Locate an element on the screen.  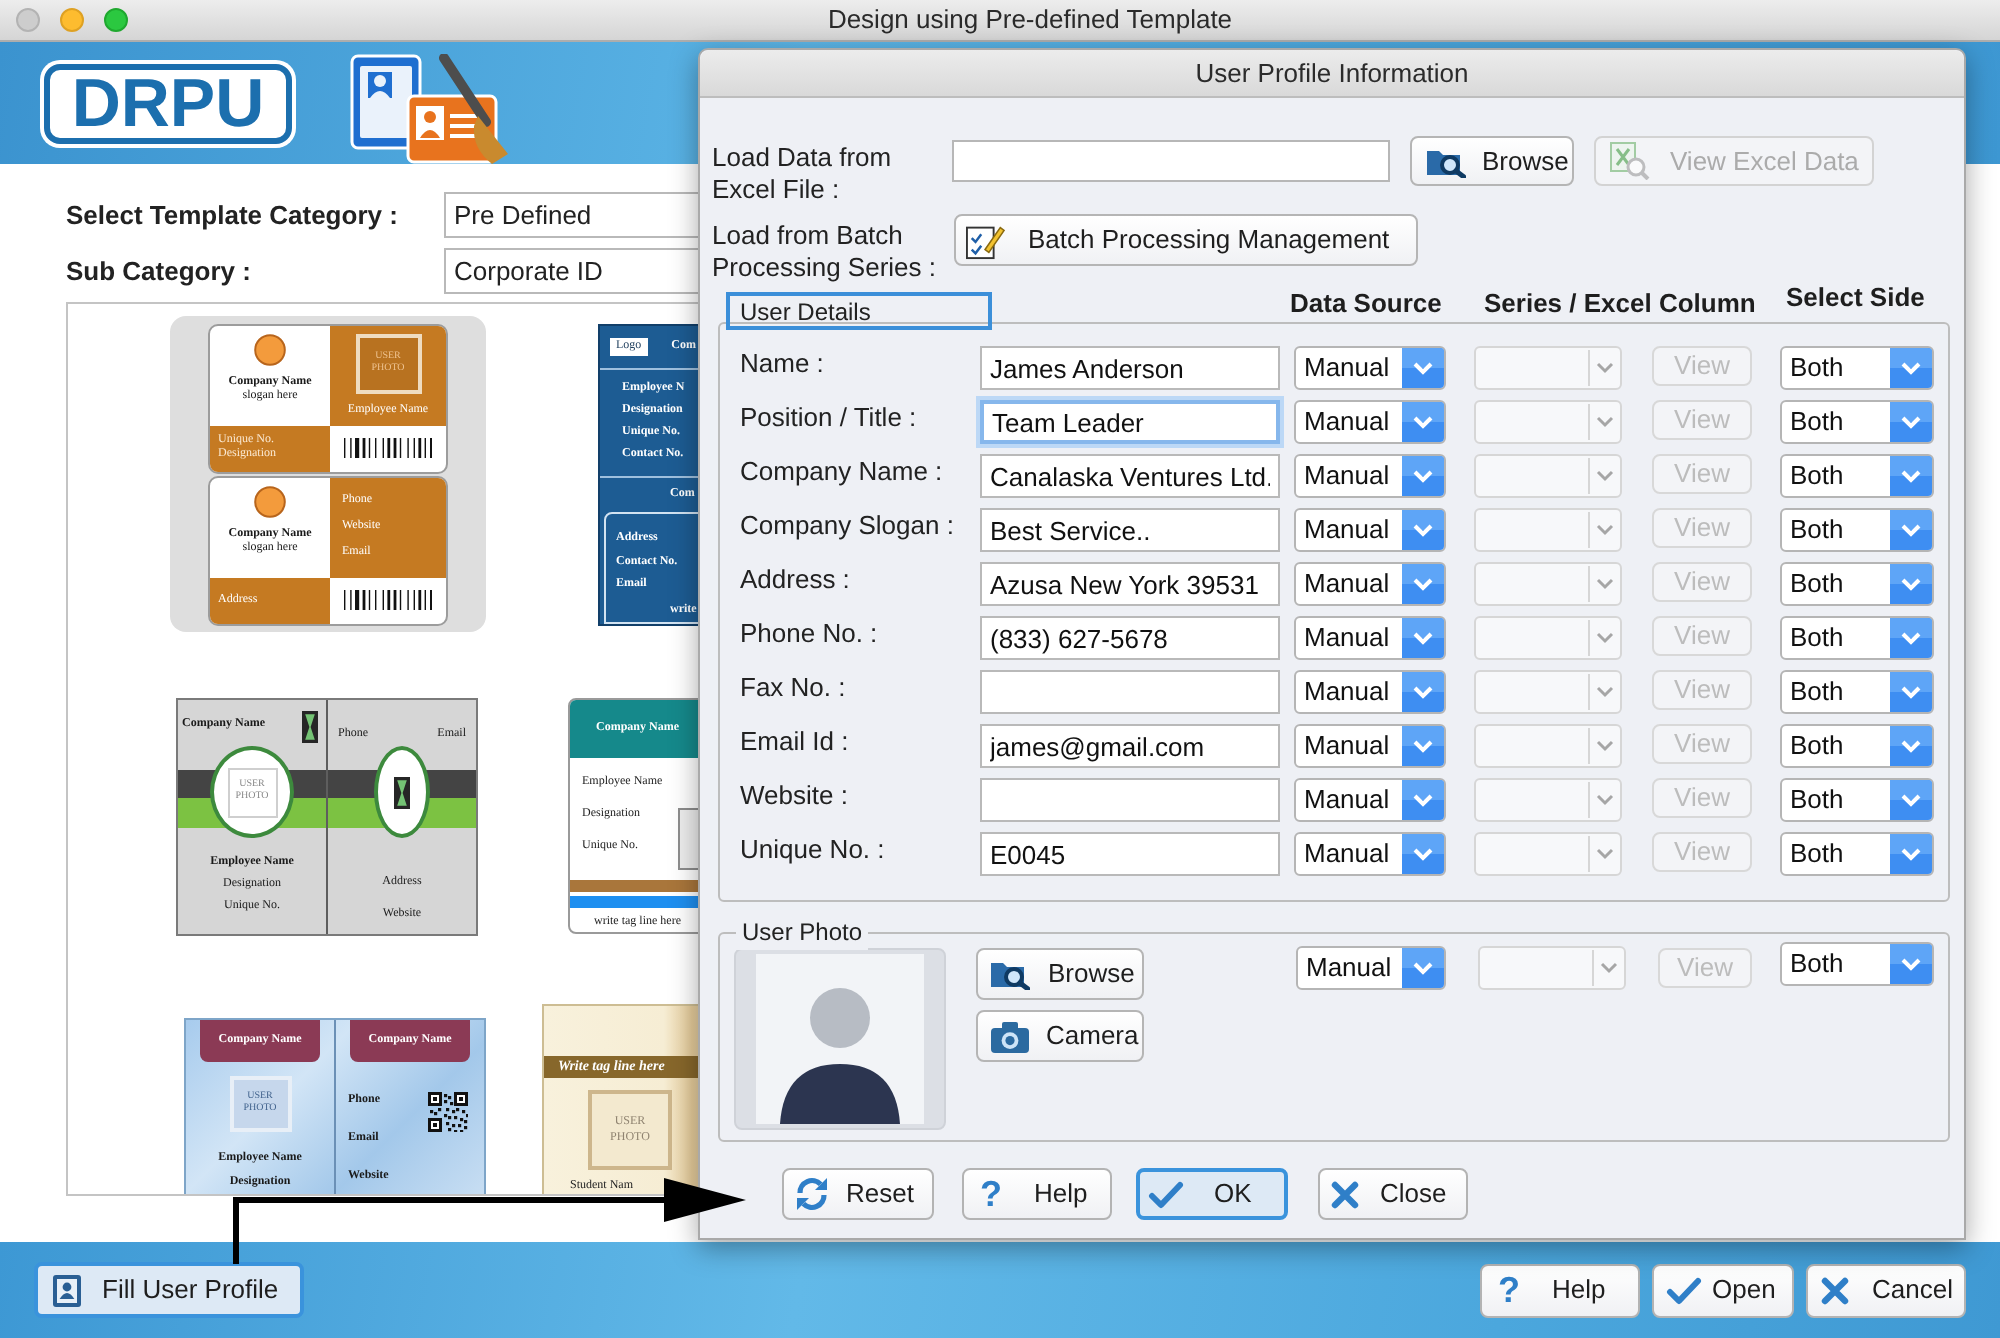
close-window-button is located at coordinates (28, 20).